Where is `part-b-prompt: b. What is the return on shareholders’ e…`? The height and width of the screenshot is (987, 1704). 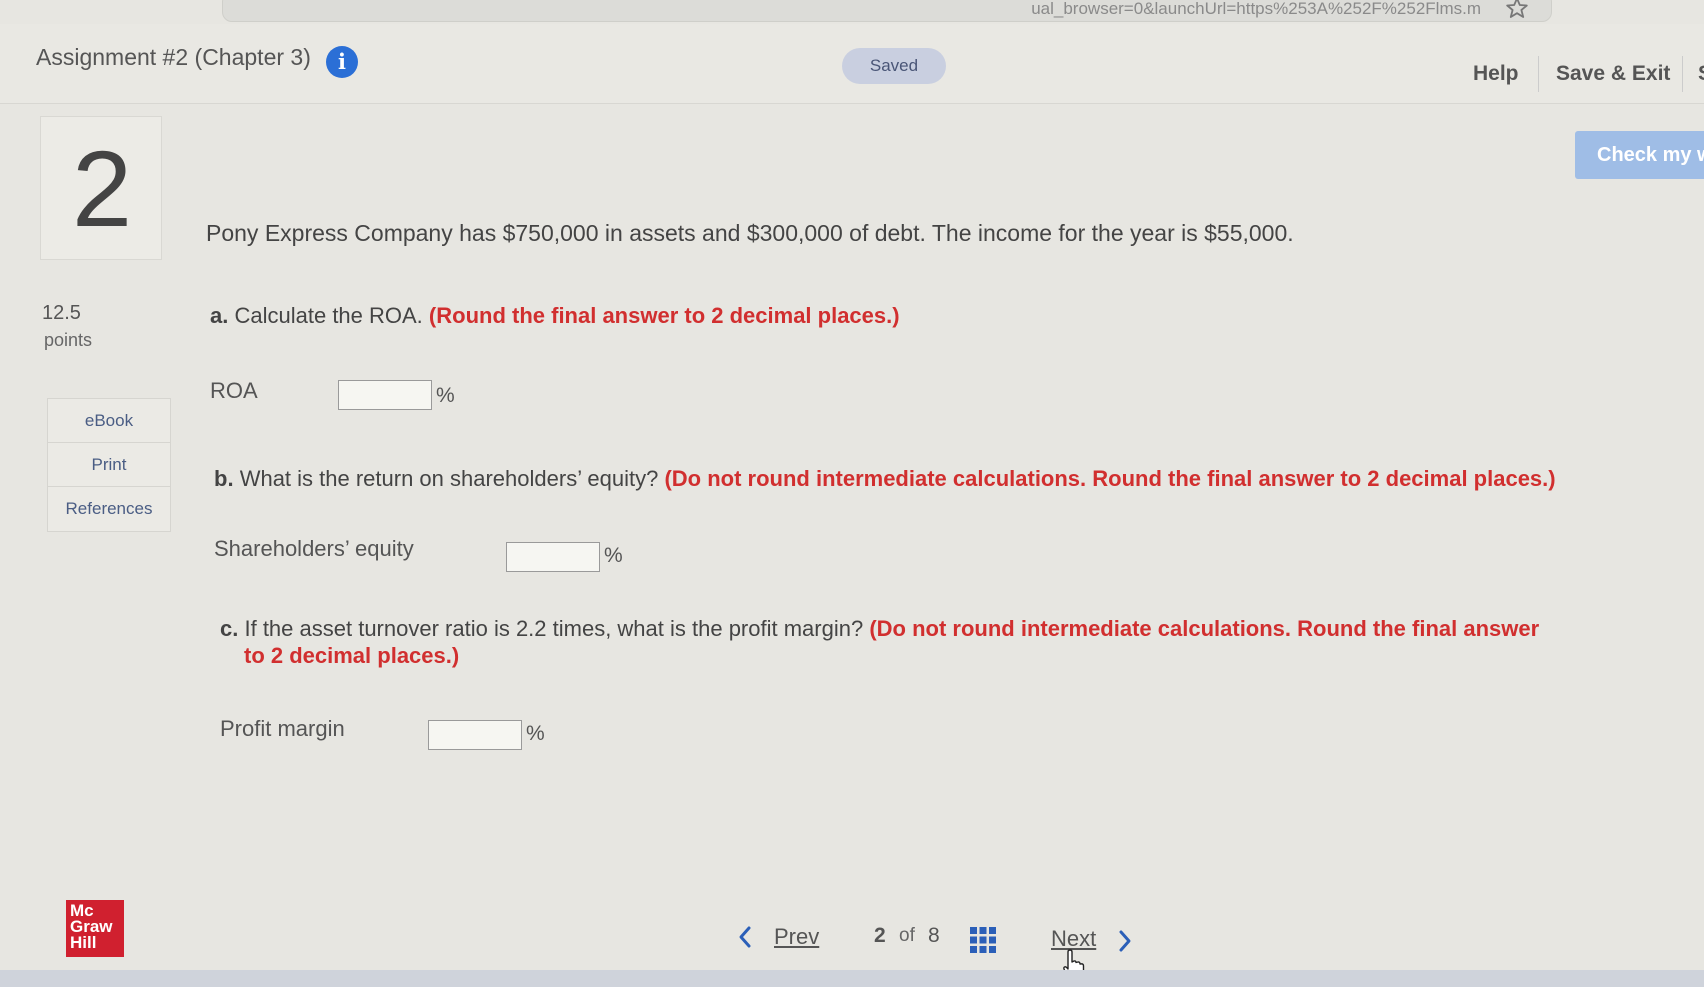
part-b-prompt: b. What is the return on shareholders’ e… is located at coordinates (885, 479).